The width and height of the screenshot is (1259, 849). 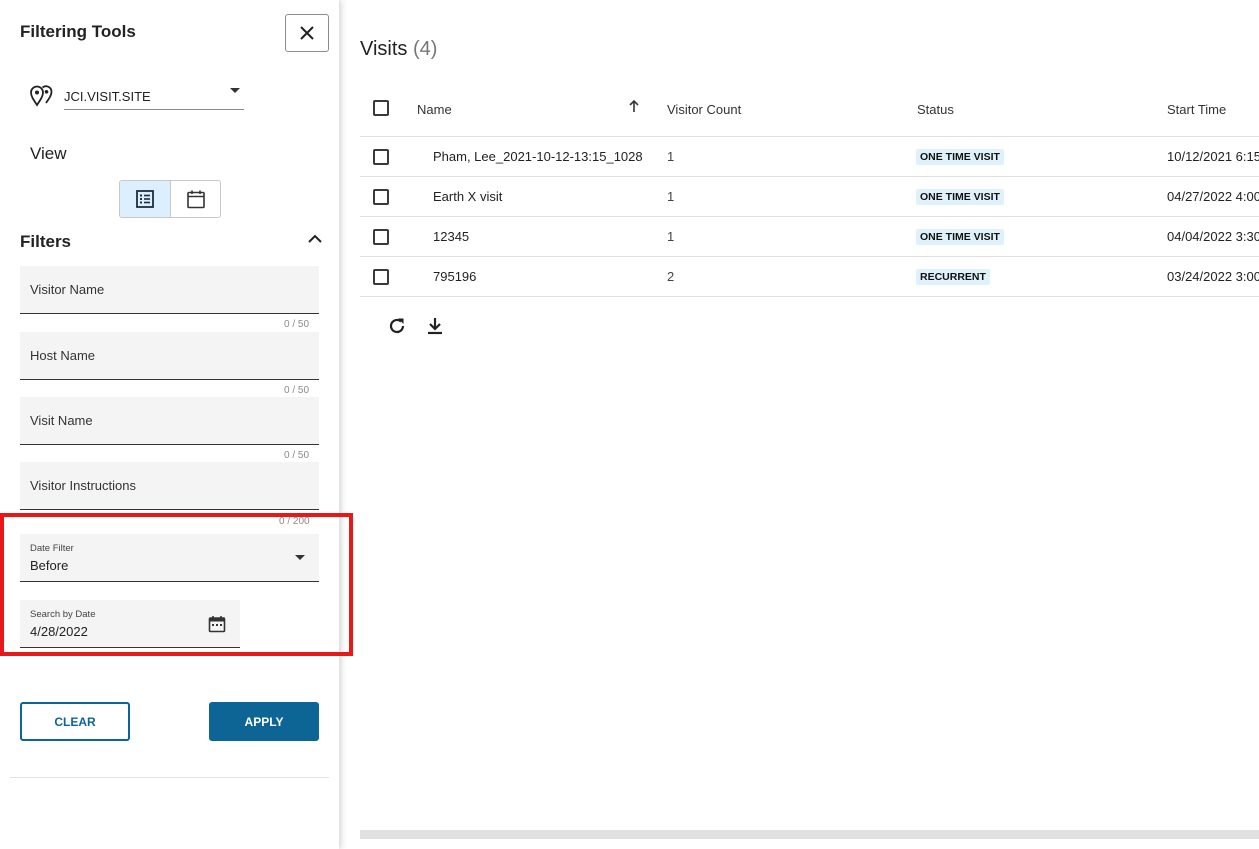 What do you see at coordinates (416, 326) in the screenshot?
I see `table-actions` at bounding box center [416, 326].